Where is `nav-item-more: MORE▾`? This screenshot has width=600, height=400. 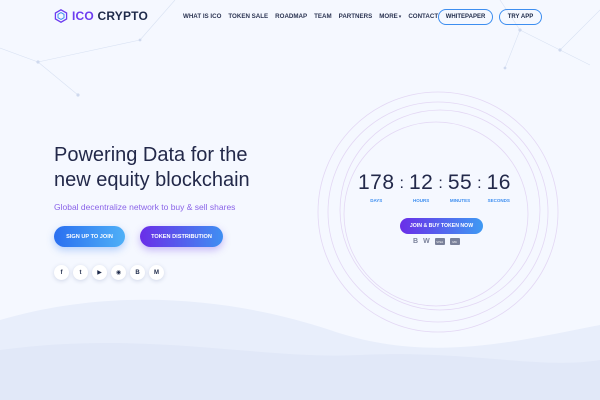 nav-item-more: MORE▾ is located at coordinates (390, 16).